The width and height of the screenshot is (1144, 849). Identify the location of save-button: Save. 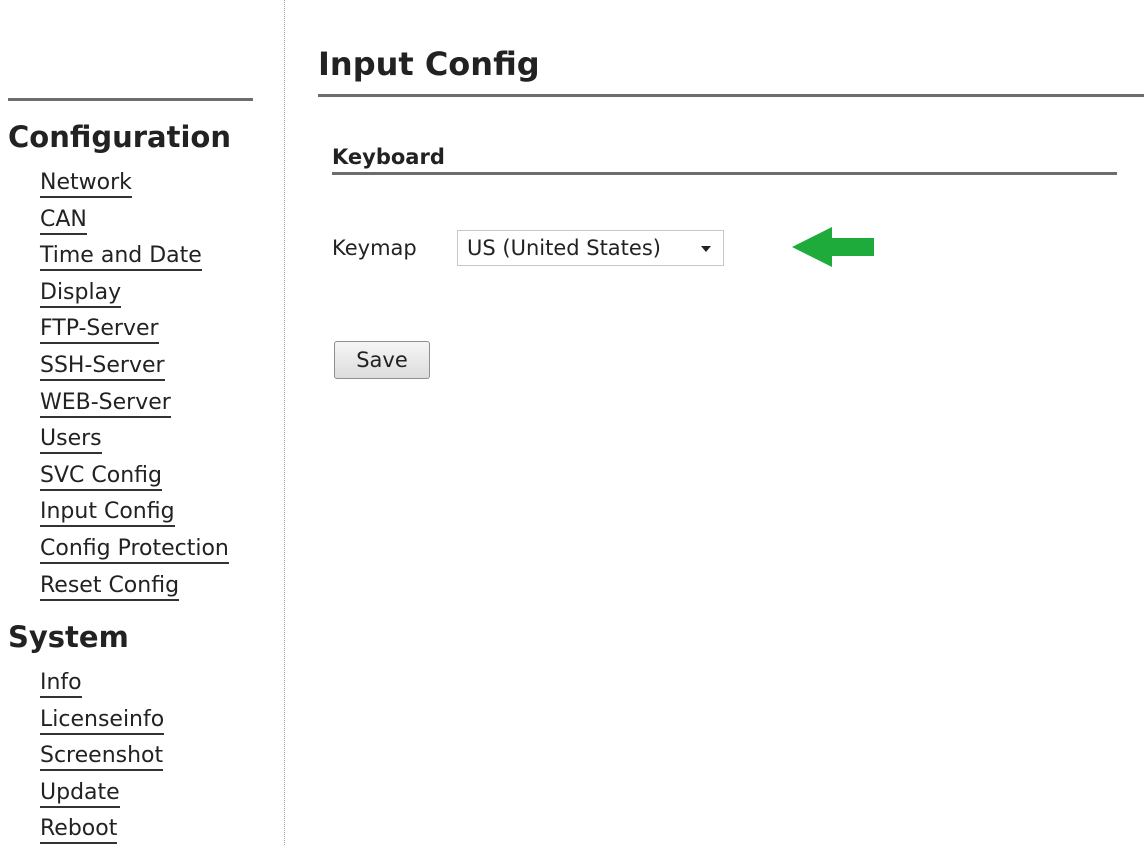
(382, 360).